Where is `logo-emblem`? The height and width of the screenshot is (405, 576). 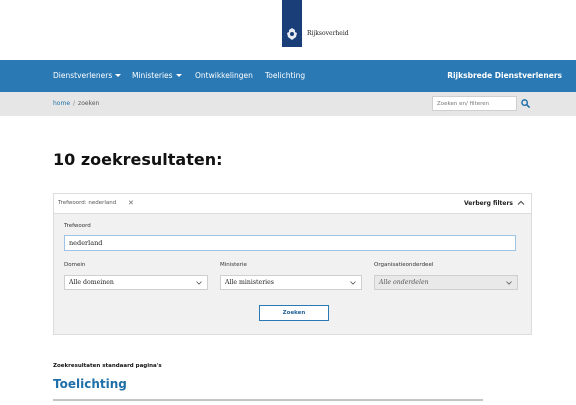 logo-emblem is located at coordinates (292, 23).